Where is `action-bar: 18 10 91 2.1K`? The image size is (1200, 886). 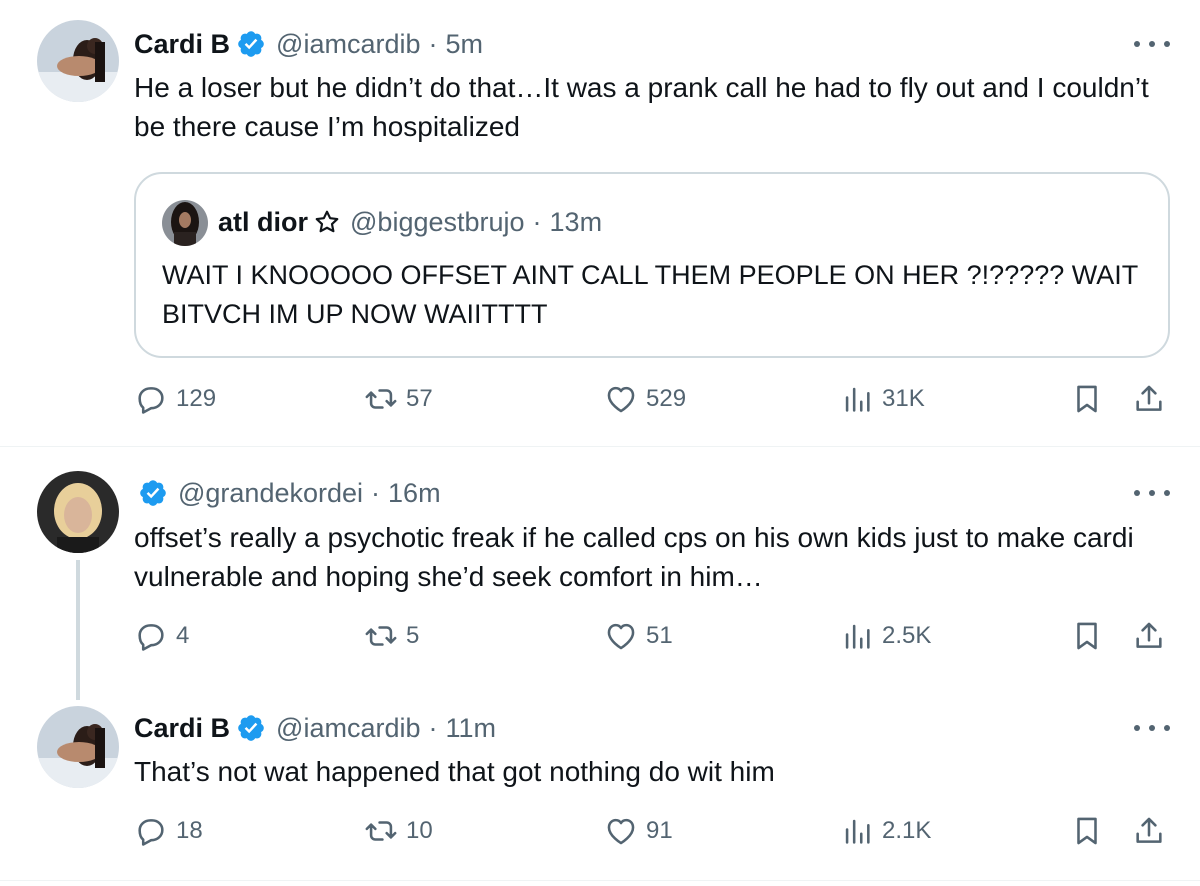 action-bar: 18 10 91 2.1K is located at coordinates (652, 836).